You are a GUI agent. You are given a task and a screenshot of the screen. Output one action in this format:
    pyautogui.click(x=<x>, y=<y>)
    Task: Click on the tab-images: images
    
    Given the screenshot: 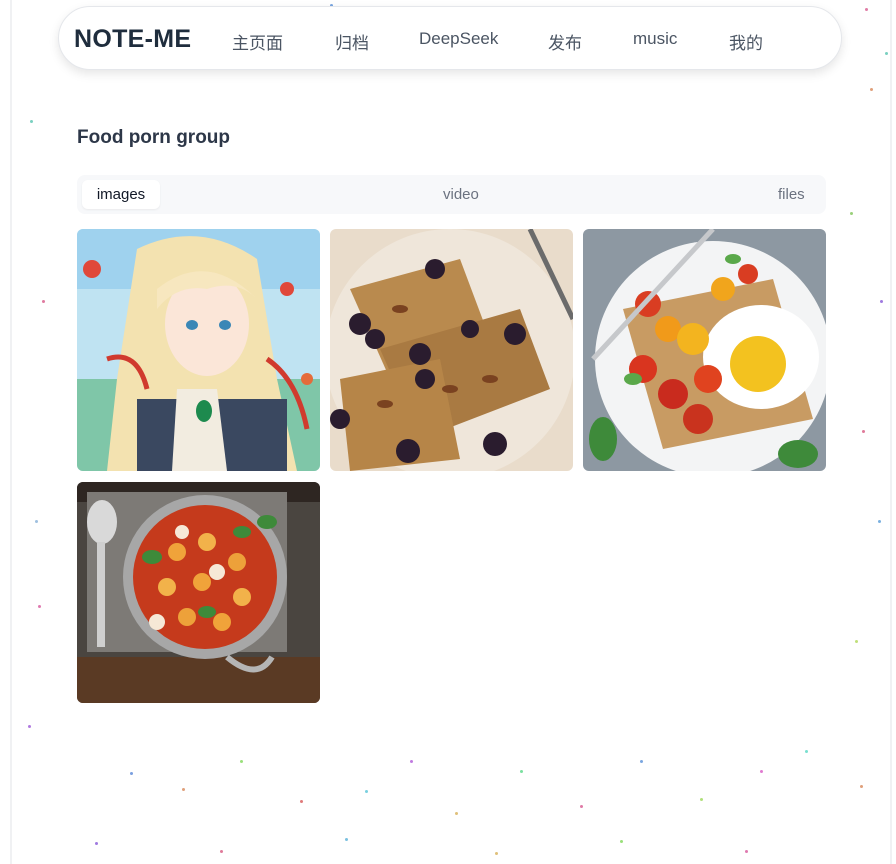 What is the action you would take?
    pyautogui.click(x=121, y=194)
    